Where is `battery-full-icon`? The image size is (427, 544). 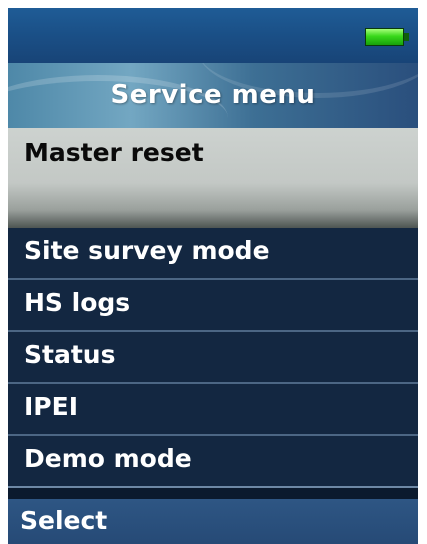
battery-full-icon is located at coordinates (388, 38).